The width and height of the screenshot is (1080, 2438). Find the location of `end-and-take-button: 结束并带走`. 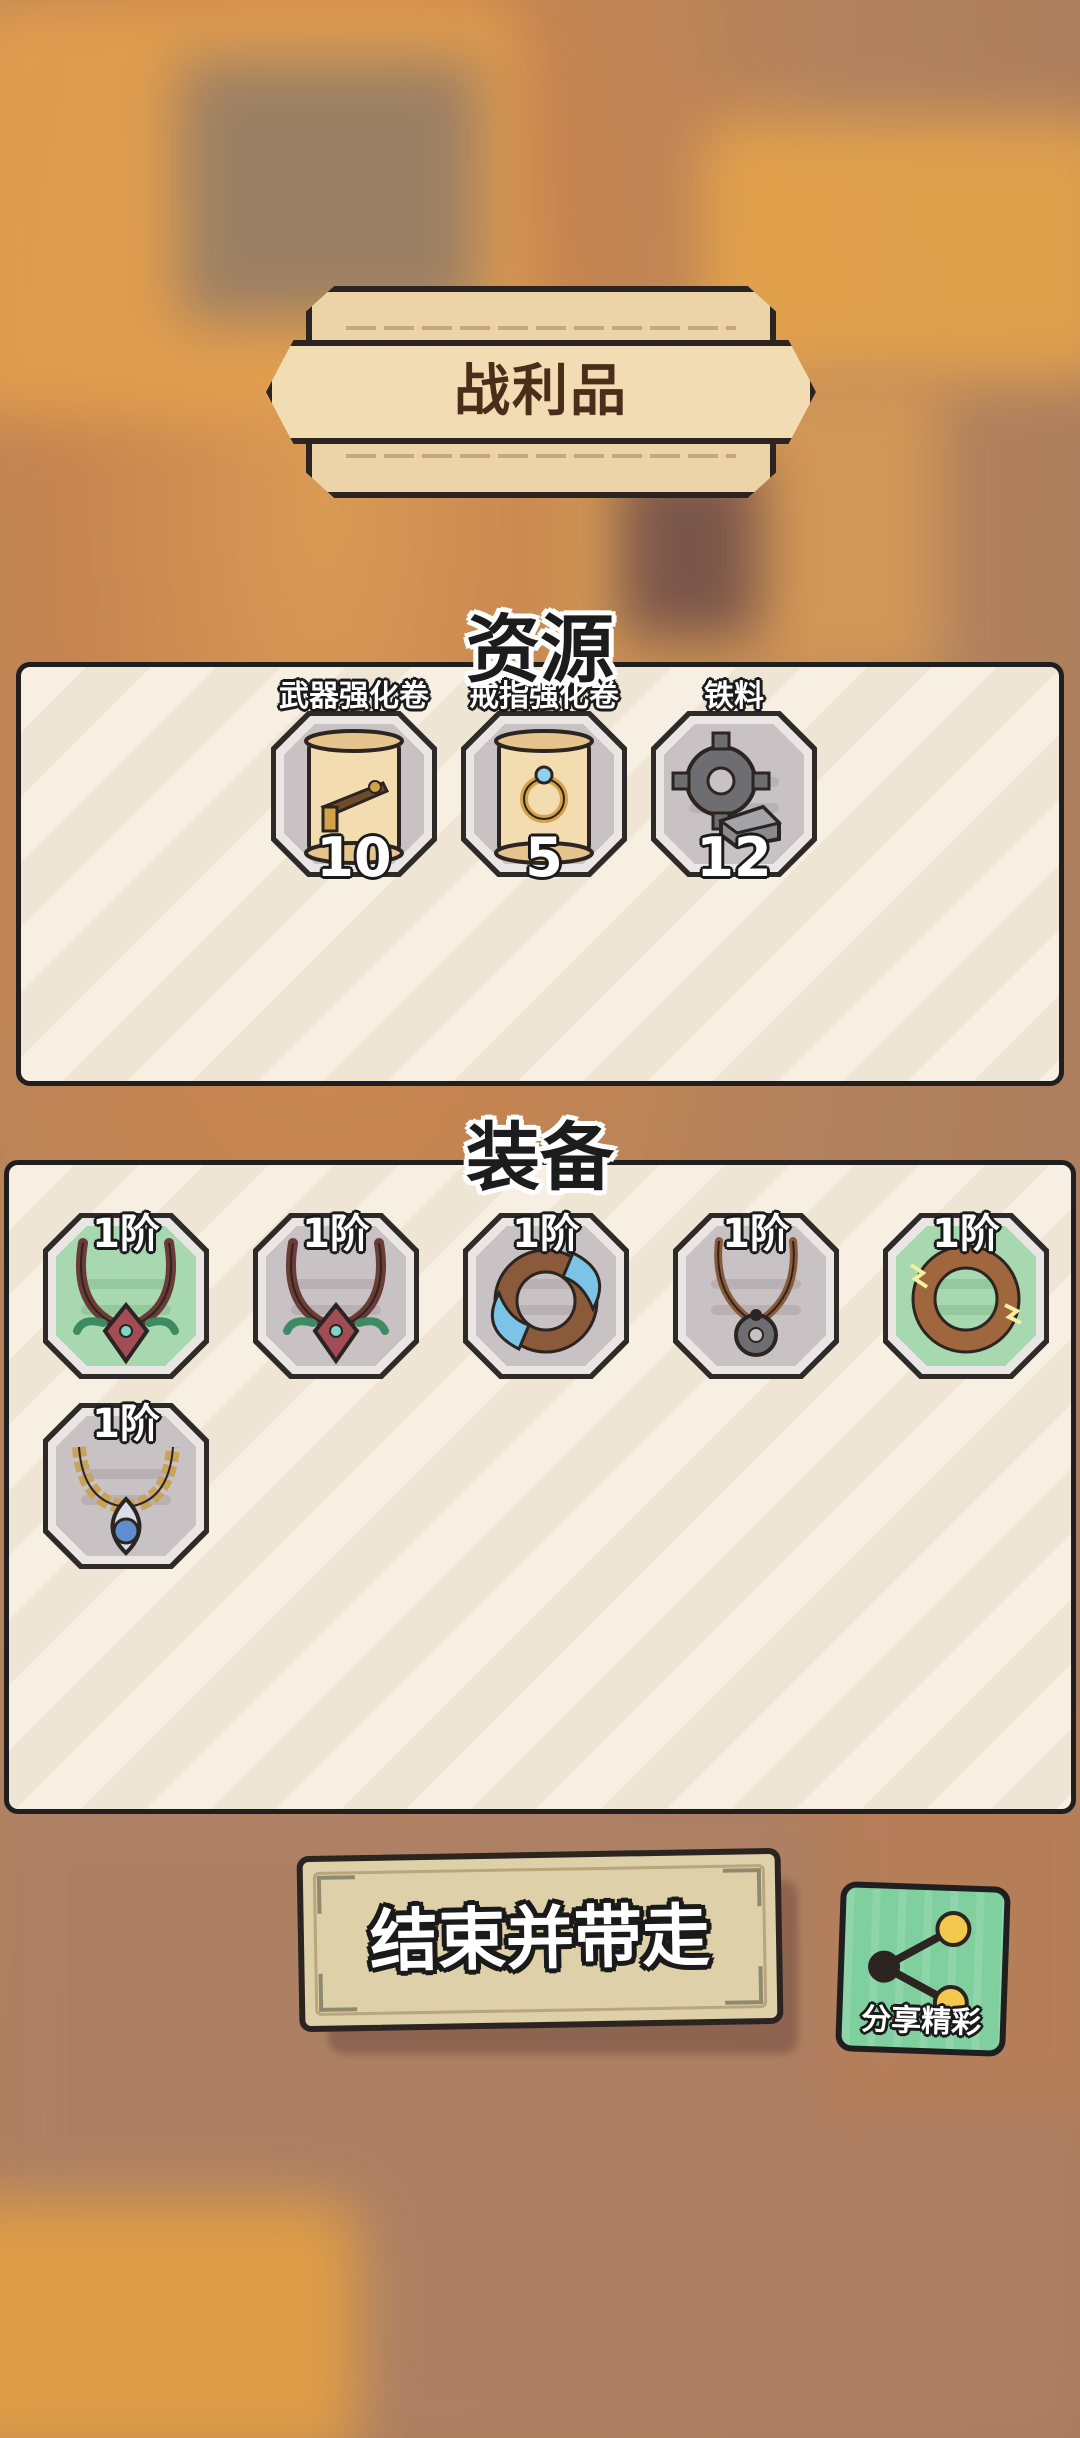

end-and-take-button: 结束并带走 is located at coordinates (540, 1940).